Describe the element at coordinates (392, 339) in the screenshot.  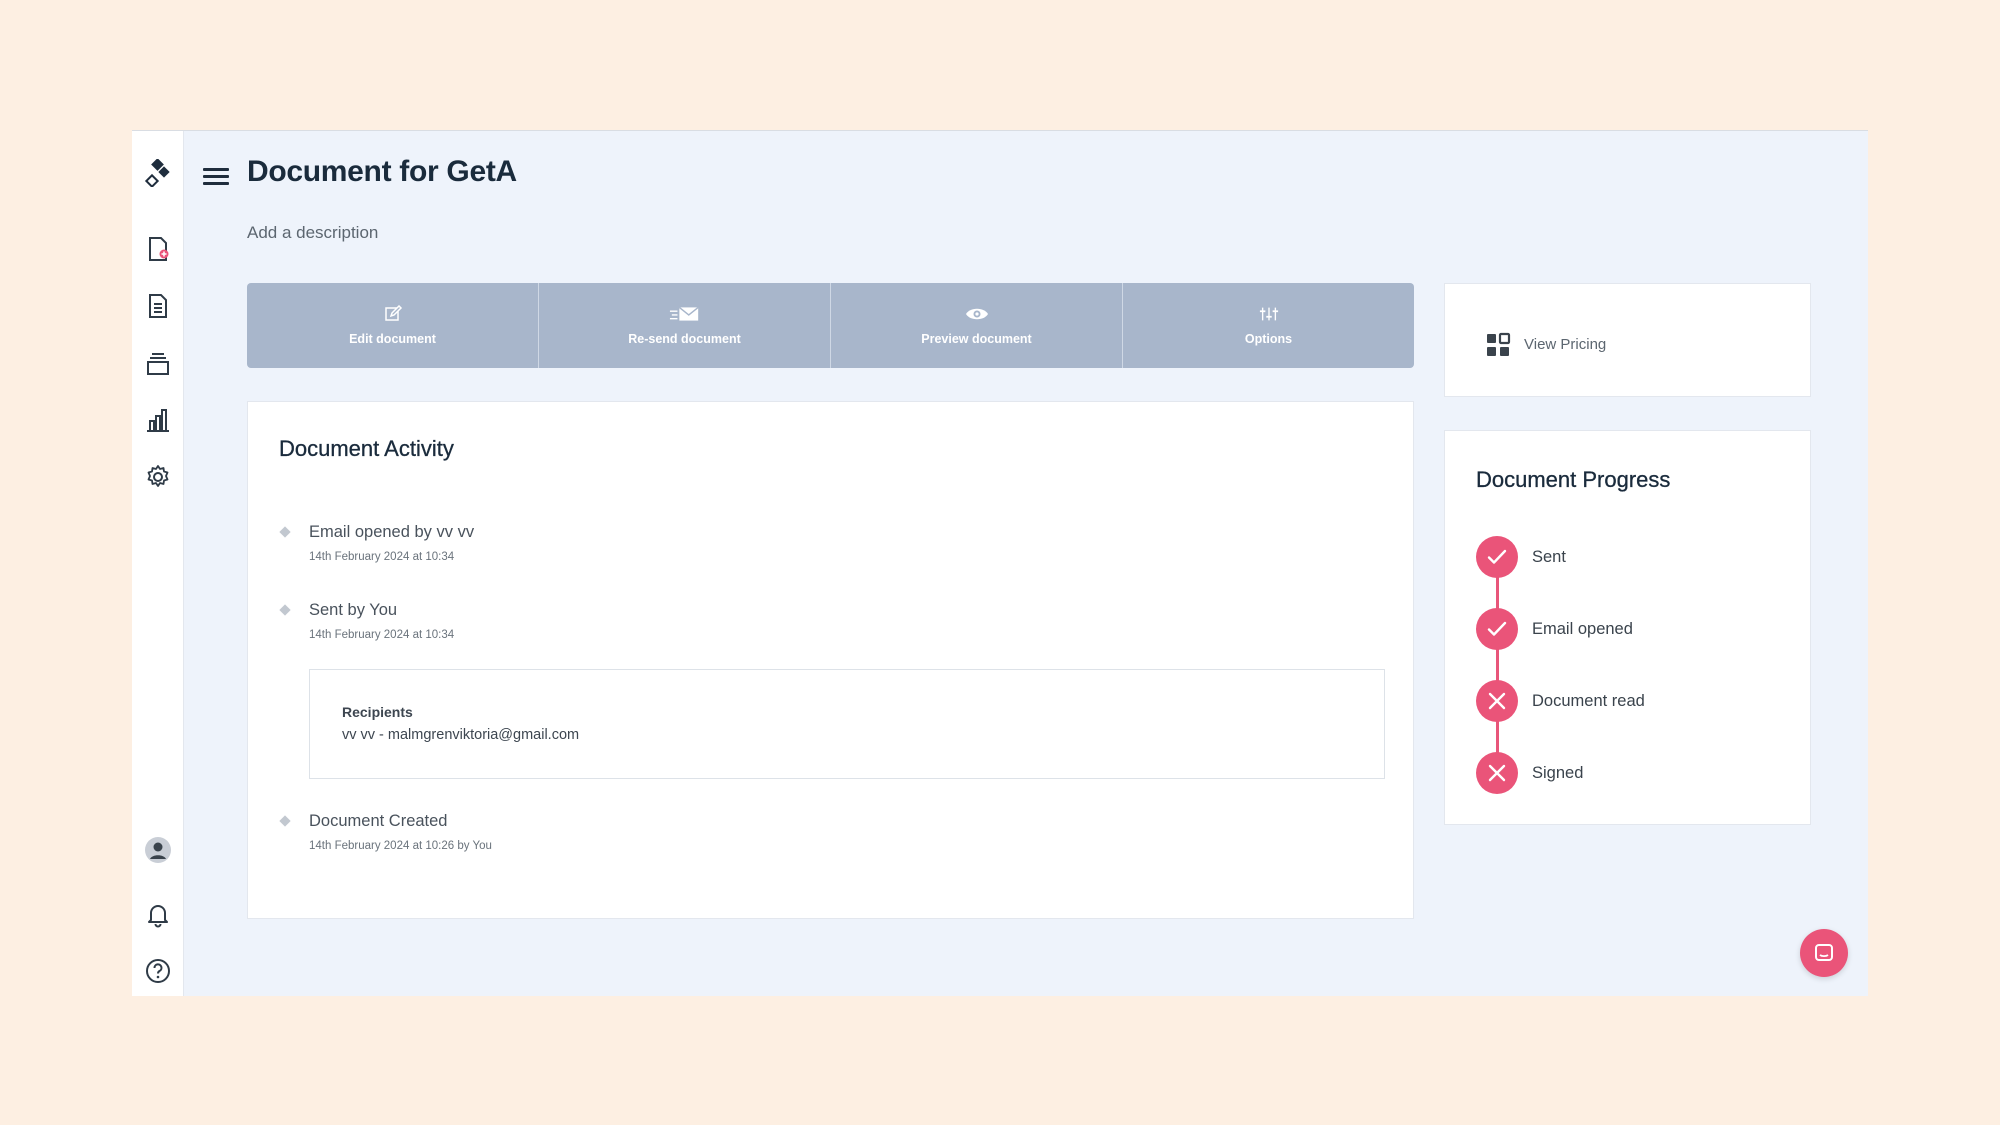
I see `edit-document-label: Edit document` at that location.